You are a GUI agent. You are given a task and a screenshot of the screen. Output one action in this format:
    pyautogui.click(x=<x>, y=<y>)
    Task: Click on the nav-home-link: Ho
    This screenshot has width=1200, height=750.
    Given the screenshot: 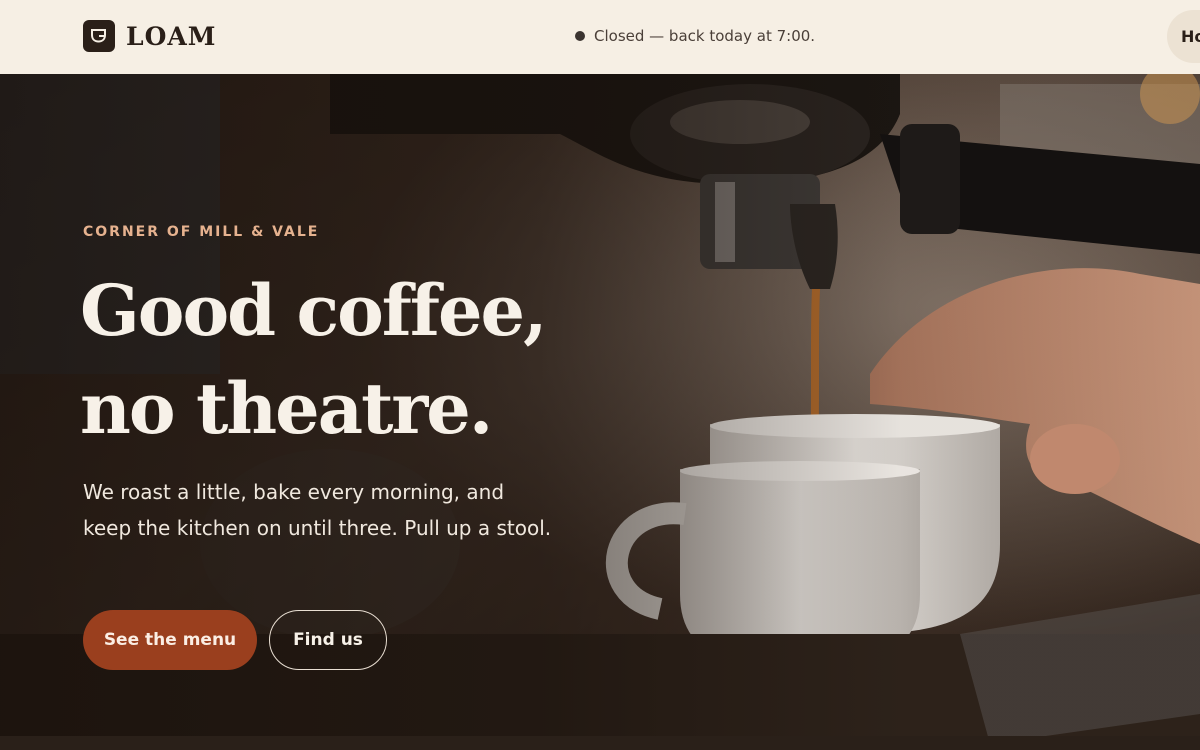 What is the action you would take?
    pyautogui.click(x=1183, y=36)
    